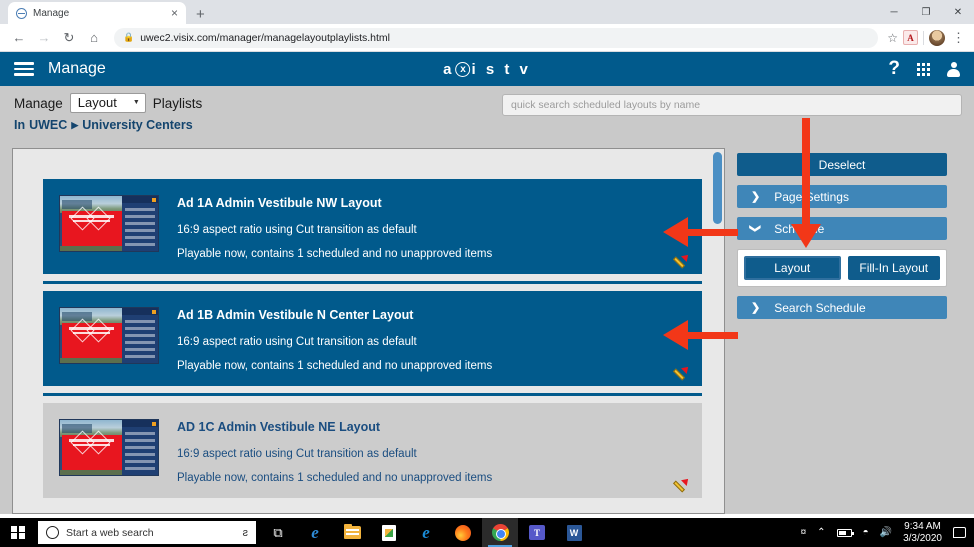 The image size is (974, 547). I want to click on battery-icon, so click(845, 532).